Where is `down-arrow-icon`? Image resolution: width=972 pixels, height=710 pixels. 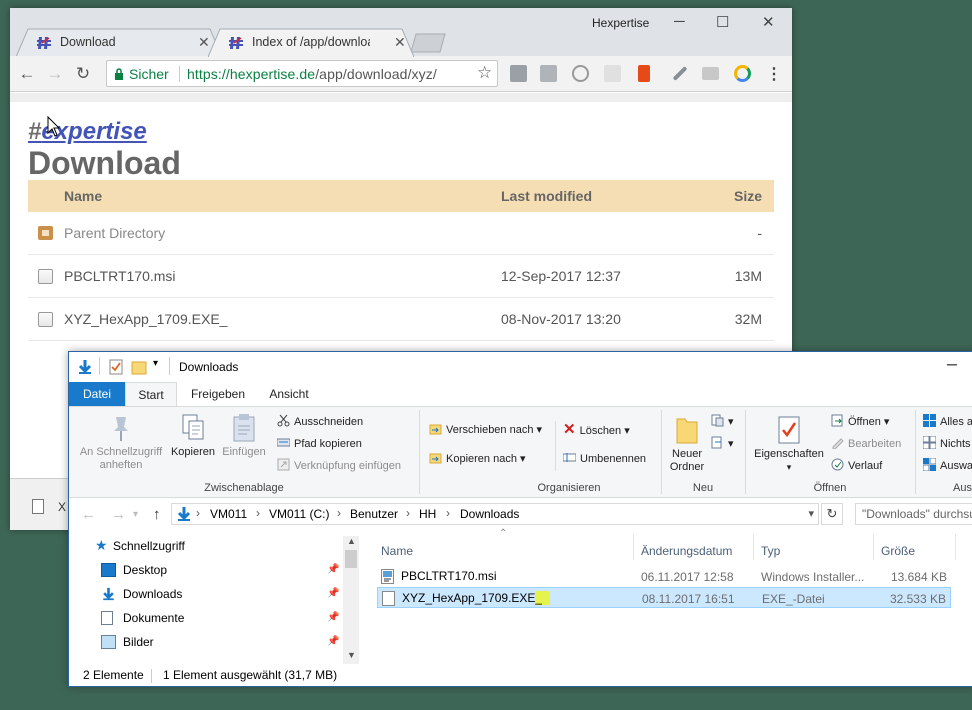
down-arrow-icon is located at coordinates (85, 367).